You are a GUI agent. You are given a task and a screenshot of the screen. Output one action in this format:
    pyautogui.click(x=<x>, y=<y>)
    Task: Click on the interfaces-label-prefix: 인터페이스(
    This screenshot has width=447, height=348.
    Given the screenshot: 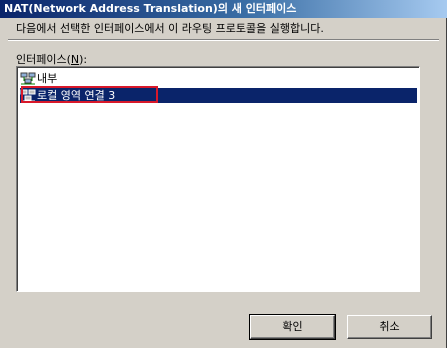 What is the action you would take?
    pyautogui.click(x=43, y=59)
    